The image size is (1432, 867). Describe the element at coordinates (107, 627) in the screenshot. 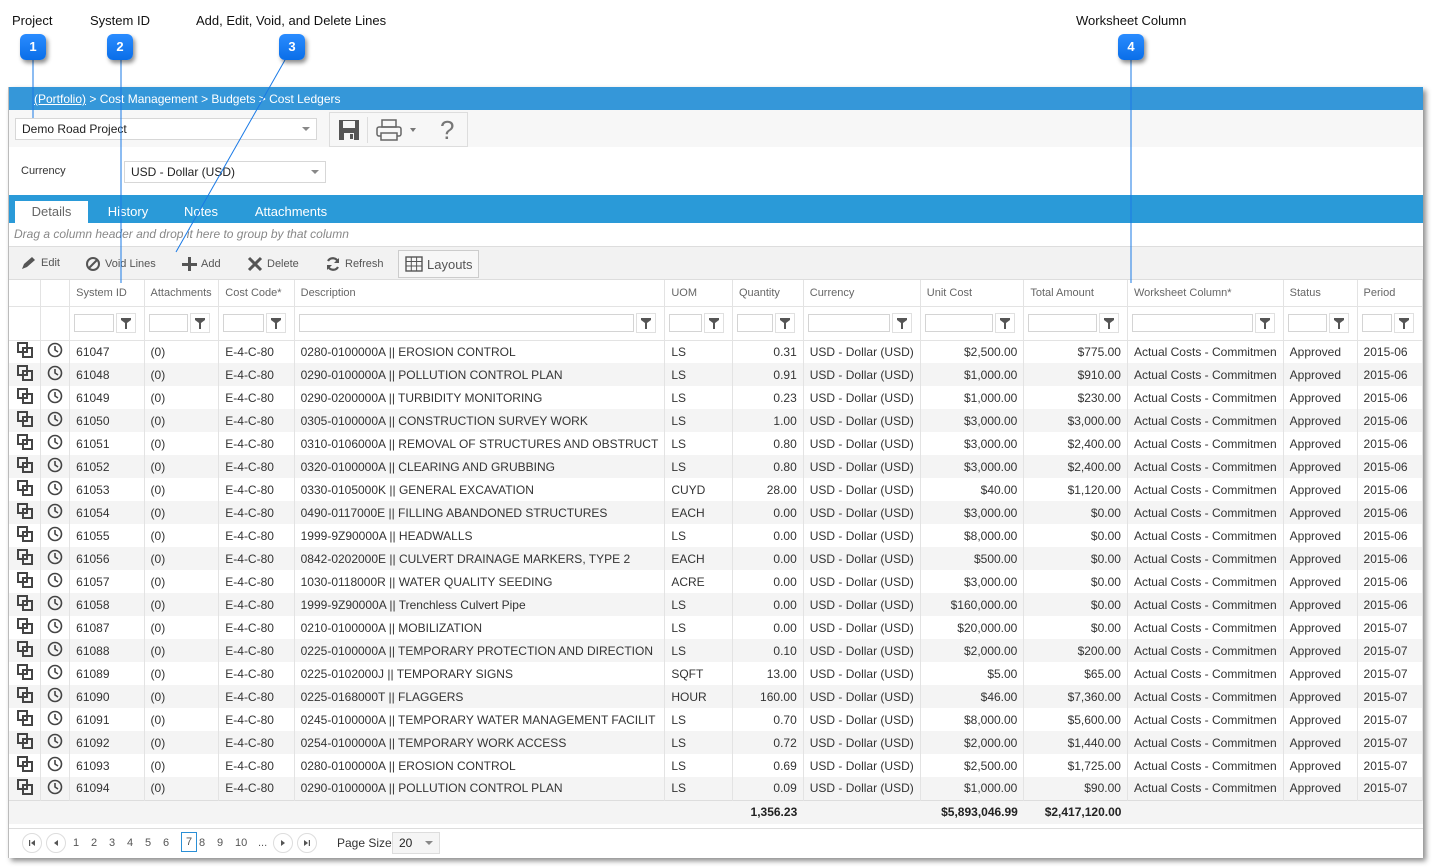

I see `system-id-link: 61087` at that location.